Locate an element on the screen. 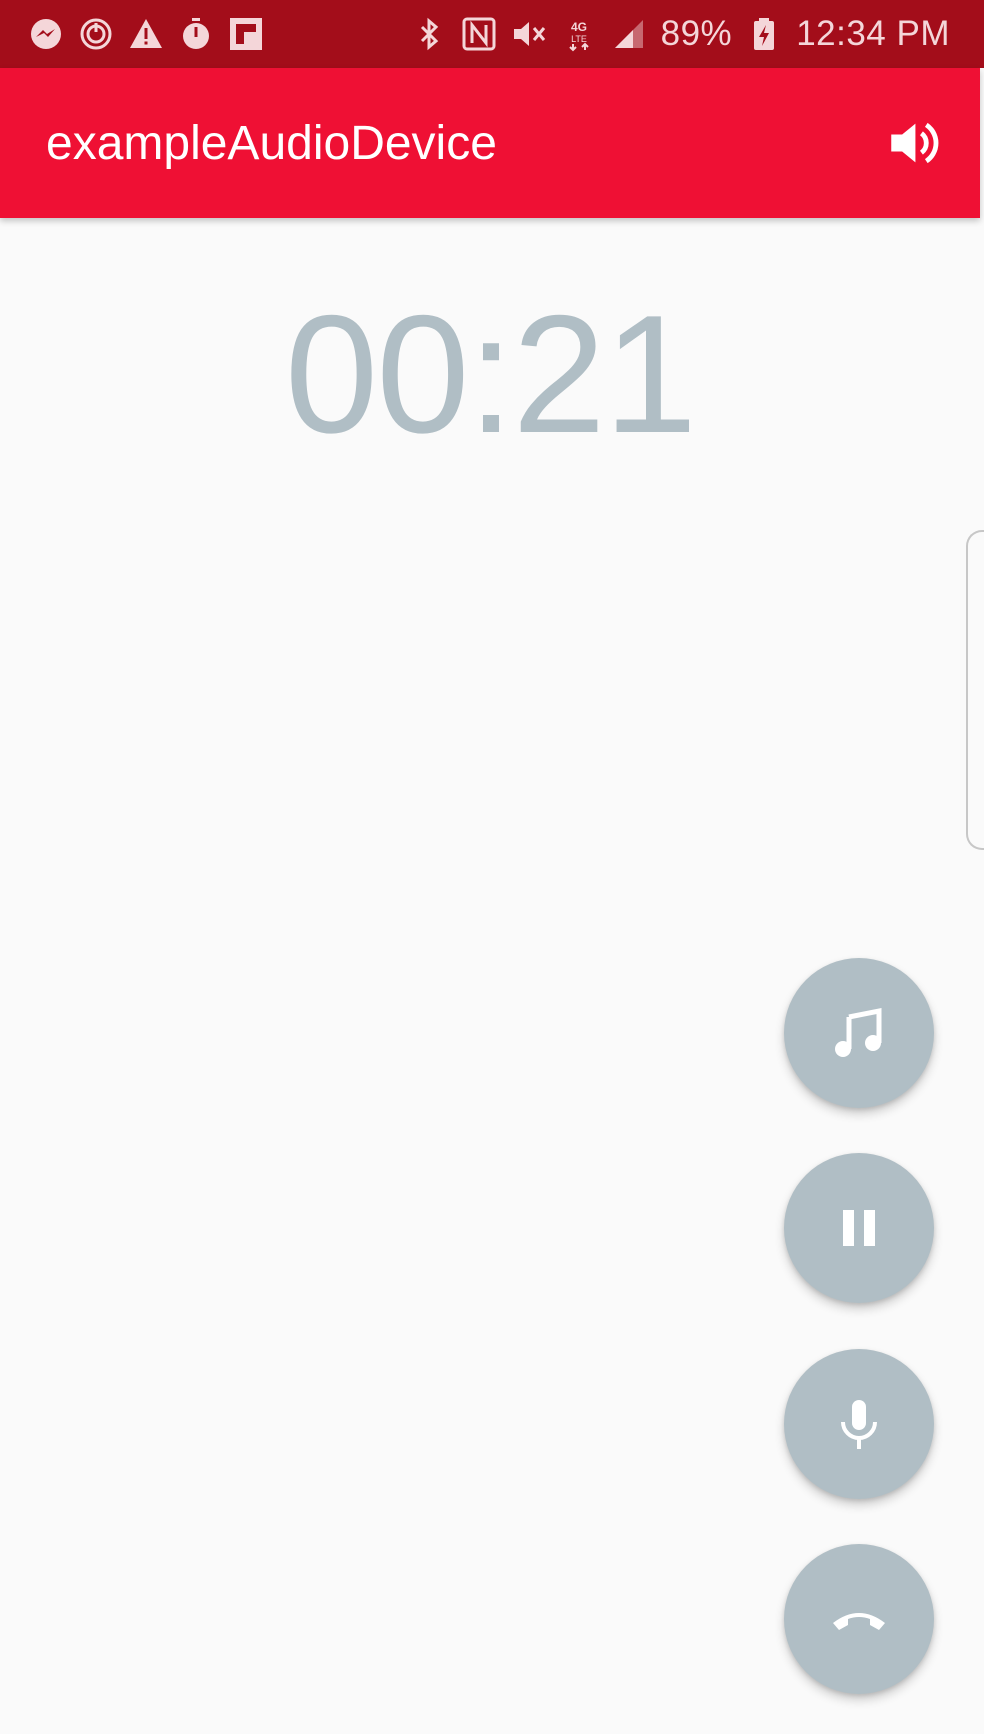  svg-text: LTE is located at coordinates (579, 39).